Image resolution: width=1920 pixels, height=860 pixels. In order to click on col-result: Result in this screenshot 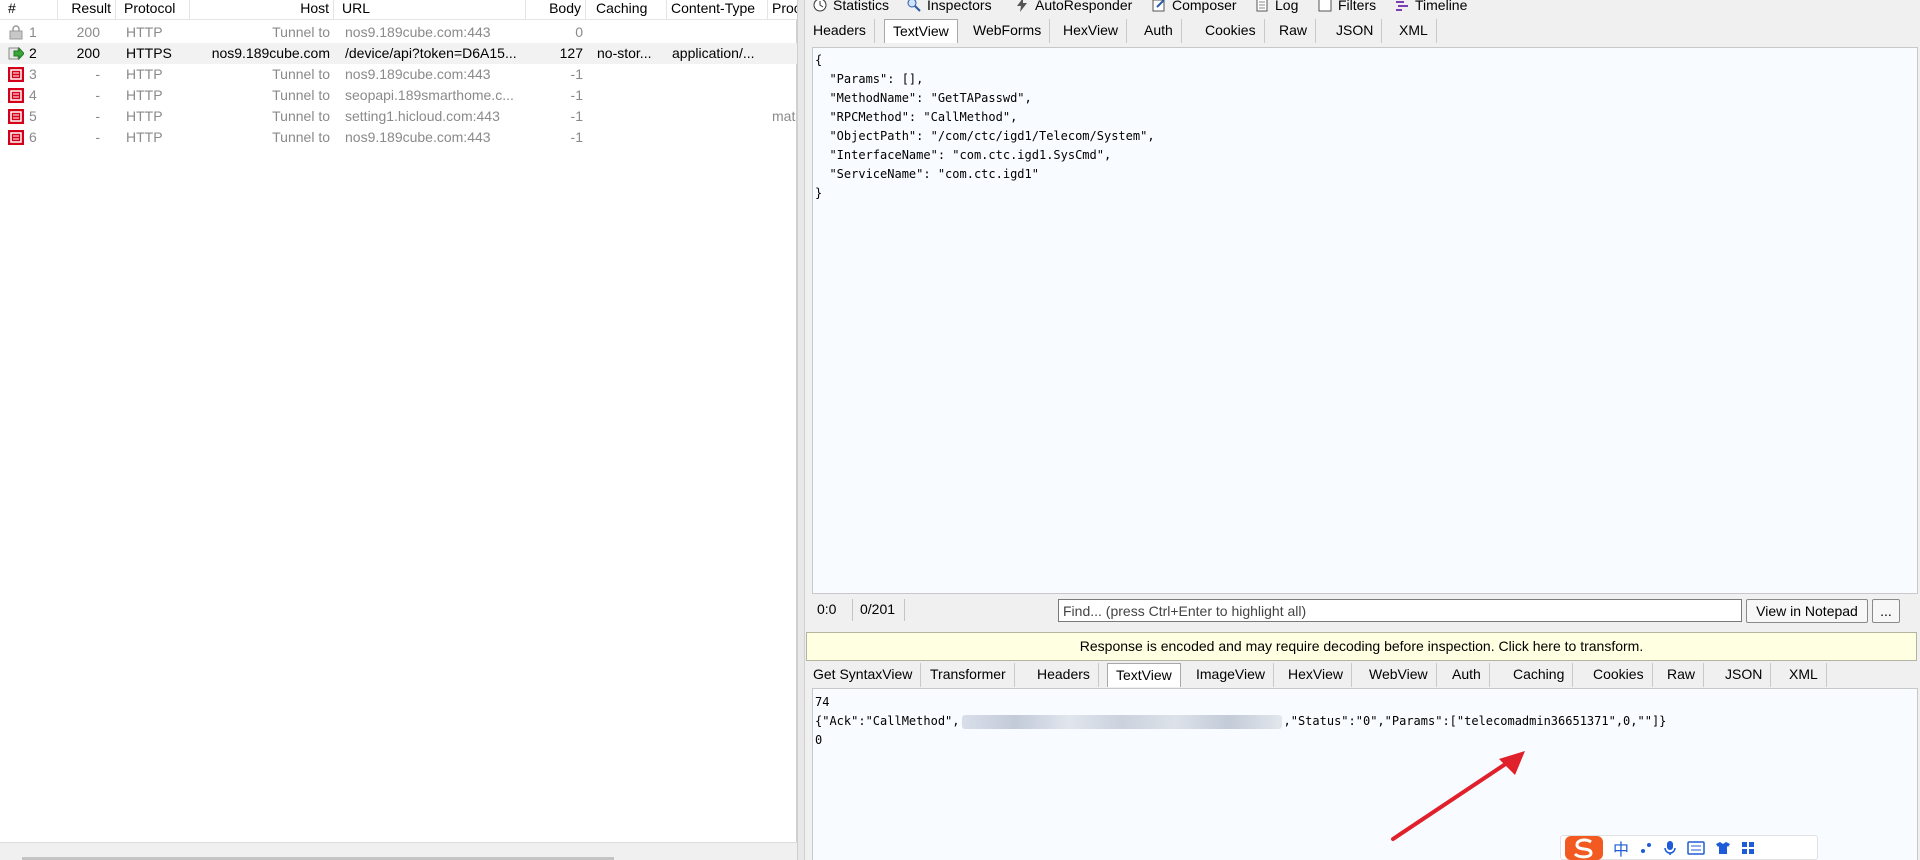, I will do `click(87, 10)`.